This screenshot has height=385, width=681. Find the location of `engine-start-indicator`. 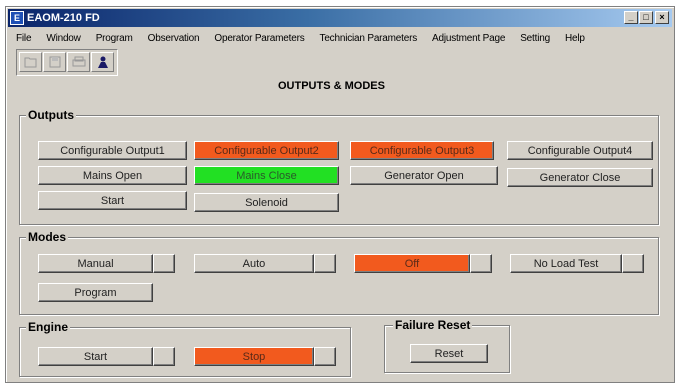

engine-start-indicator is located at coordinates (164, 356).